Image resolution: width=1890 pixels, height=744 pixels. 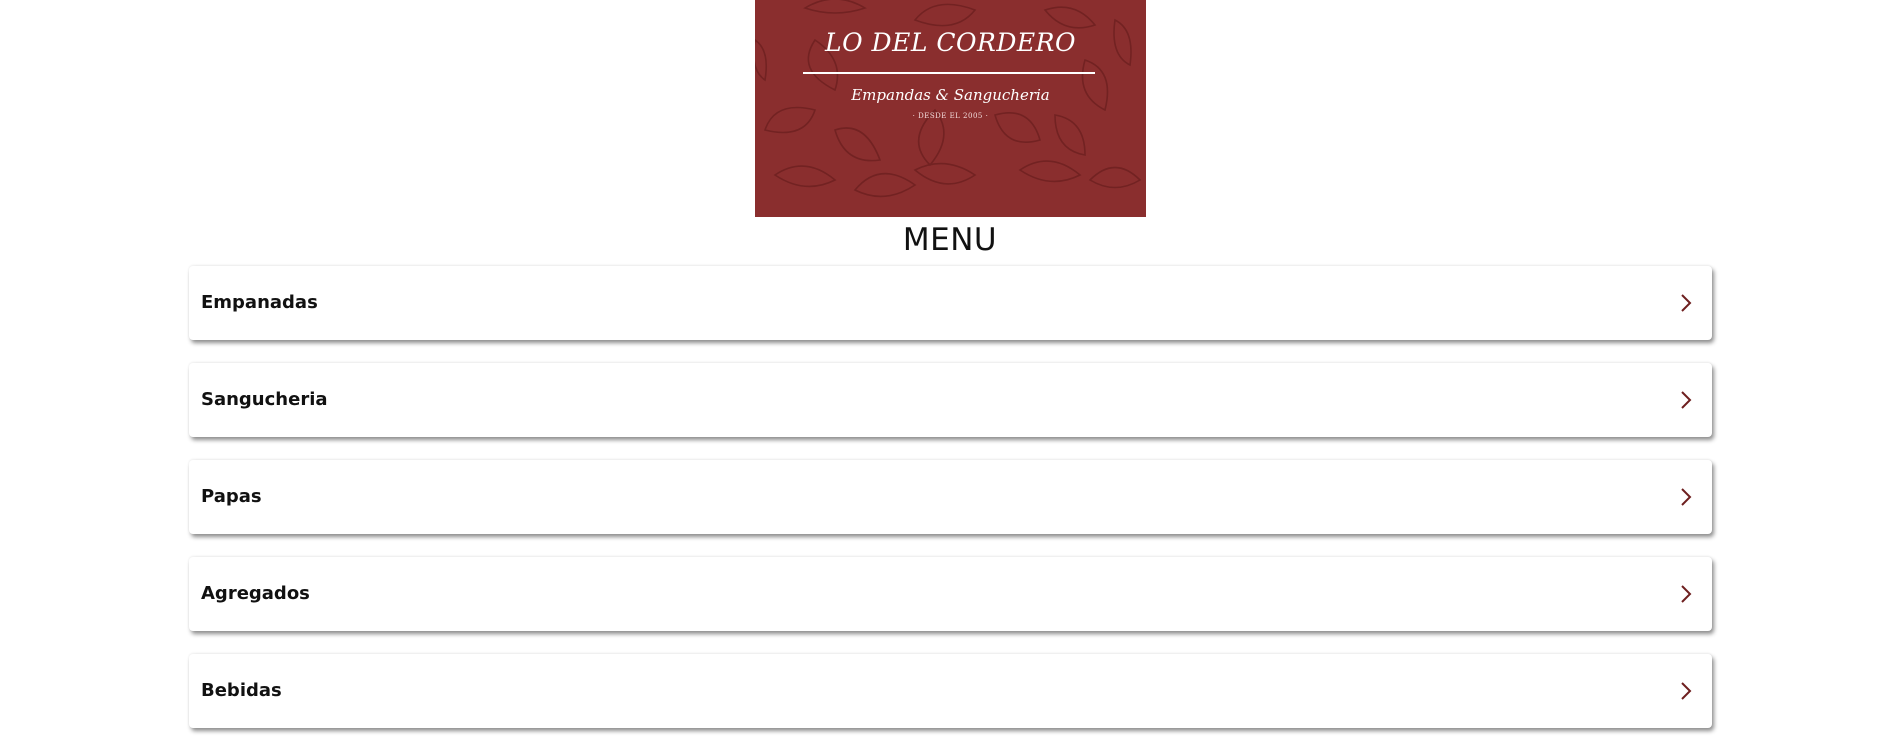 I want to click on menu-item-agregados: Agregados, so click(x=950, y=594).